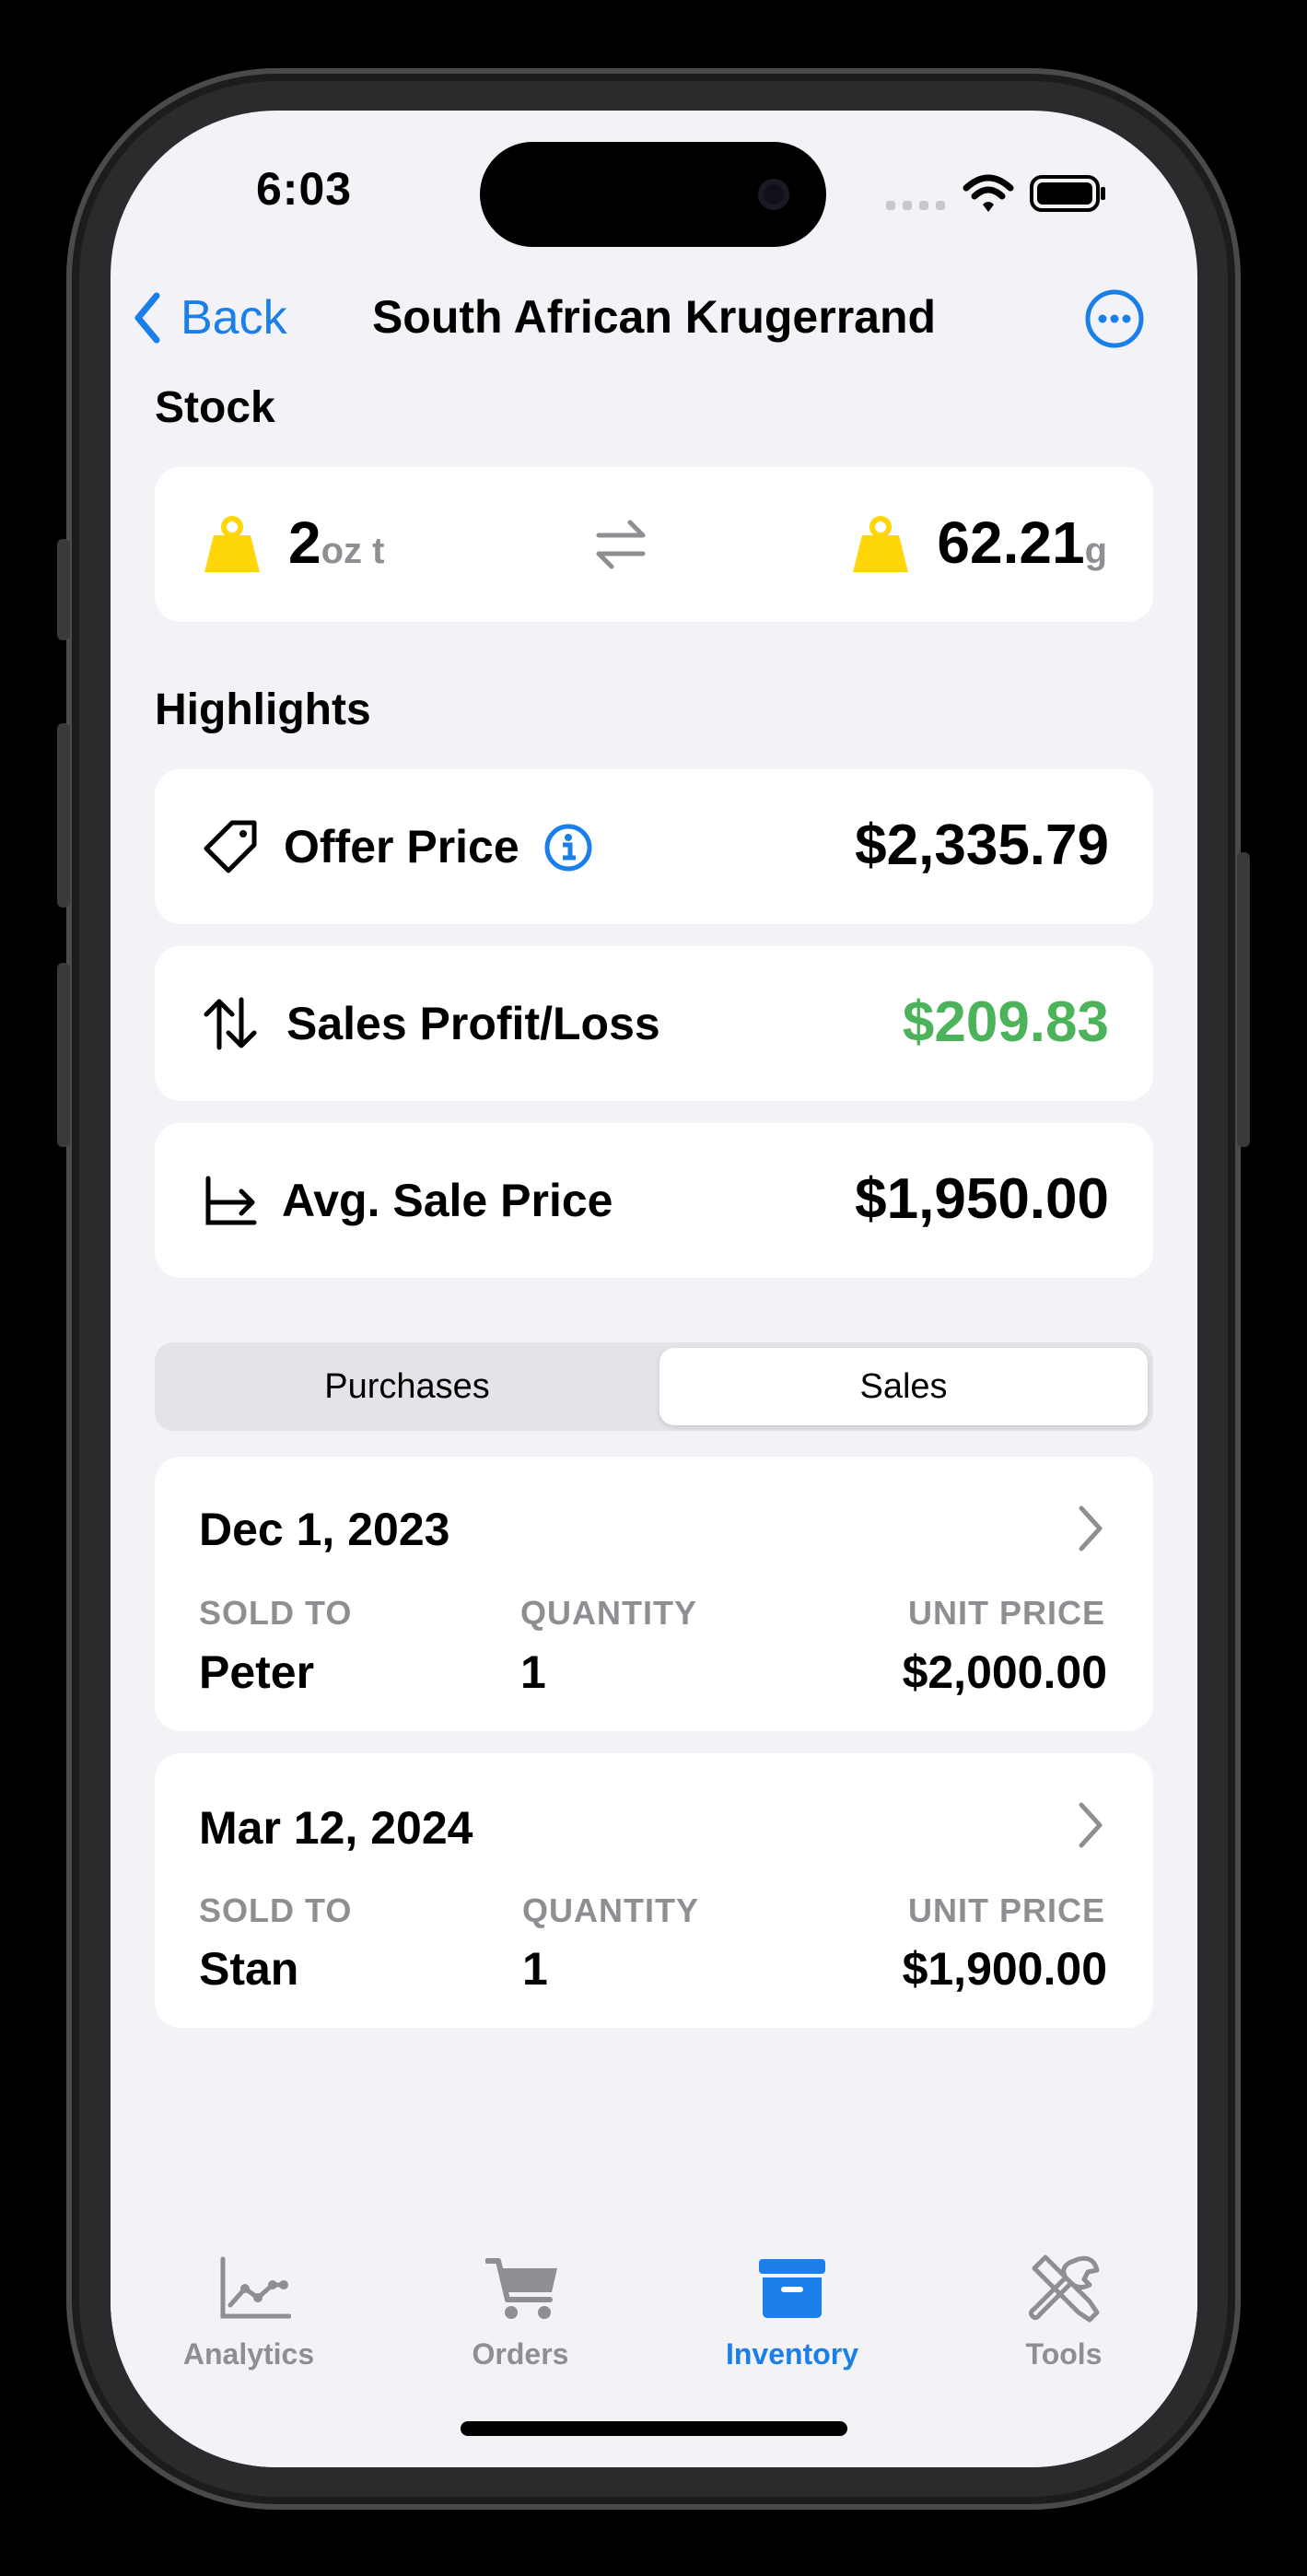 This screenshot has width=1307, height=2576. I want to click on sales-profit-loss-row: Sales Profit/Loss $209.83, so click(654, 1023).